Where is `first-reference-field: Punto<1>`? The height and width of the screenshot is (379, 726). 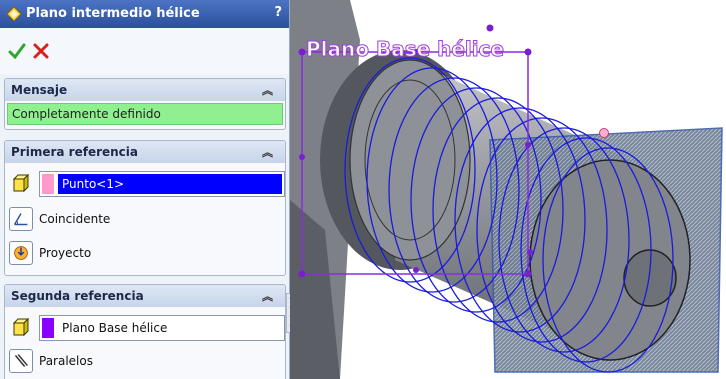 first-reference-field: Punto<1> is located at coordinates (162, 184).